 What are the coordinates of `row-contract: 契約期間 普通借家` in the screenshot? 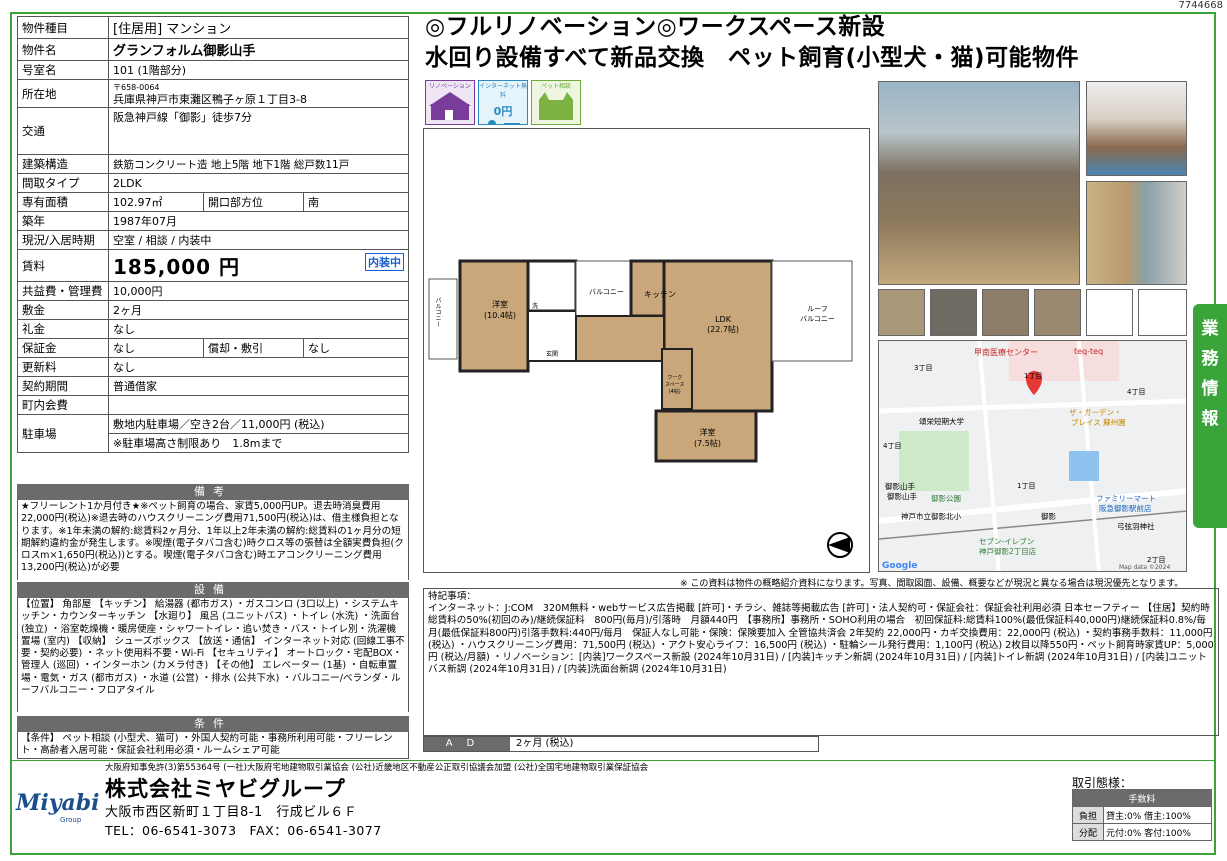 It's located at (213, 386).